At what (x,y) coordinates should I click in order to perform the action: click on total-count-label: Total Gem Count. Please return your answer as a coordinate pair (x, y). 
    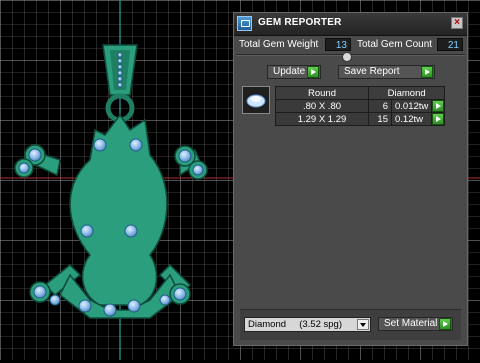
    Looking at the image, I should click on (395, 44).